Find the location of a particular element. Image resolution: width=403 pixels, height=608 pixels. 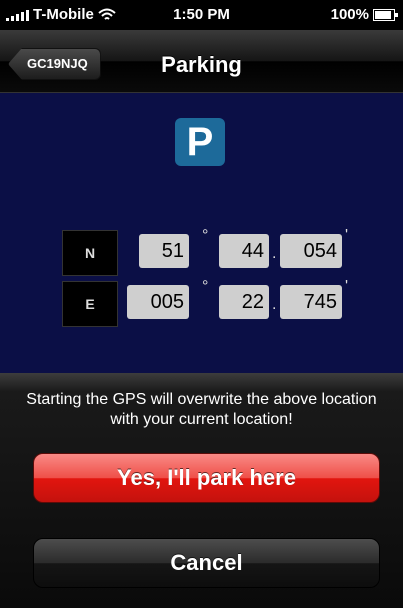

lat-degrees-field: 51 is located at coordinates (164, 251).